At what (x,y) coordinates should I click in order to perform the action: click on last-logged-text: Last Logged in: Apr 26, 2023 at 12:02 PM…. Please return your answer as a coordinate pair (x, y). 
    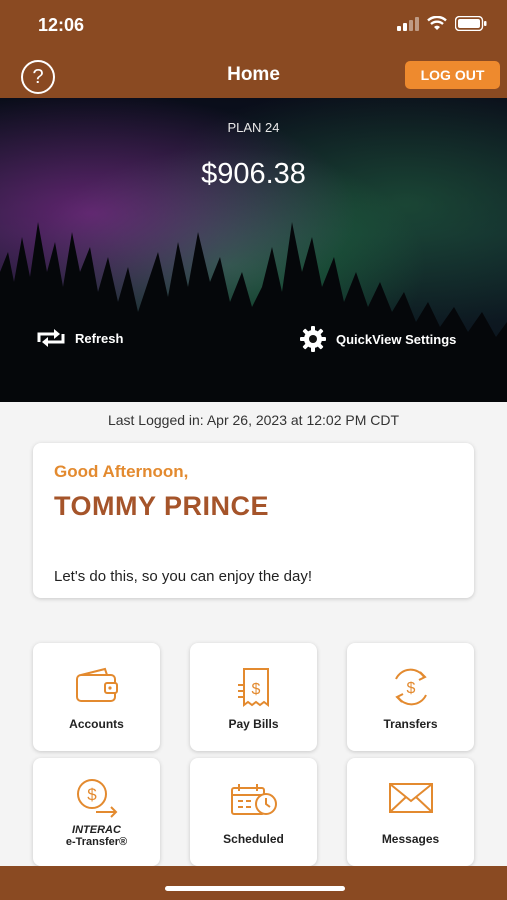
    Looking at the image, I should click on (253, 420).